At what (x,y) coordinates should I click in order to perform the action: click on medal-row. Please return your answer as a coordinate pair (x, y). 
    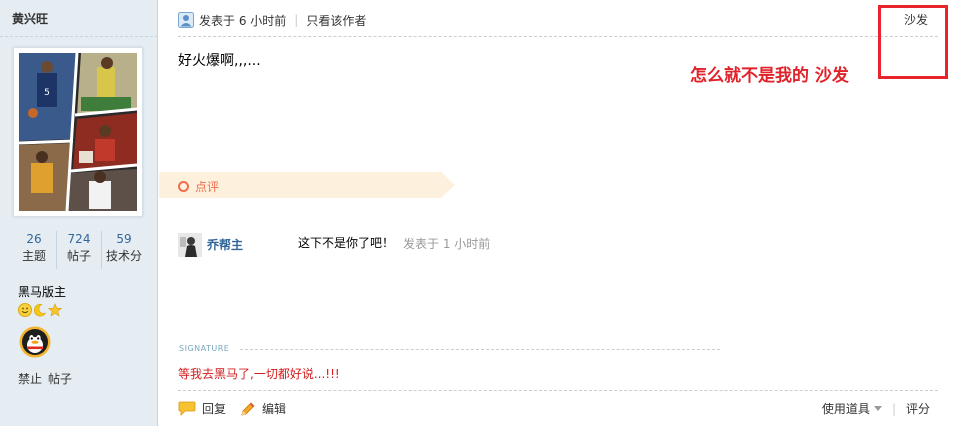
    Looking at the image, I should click on (40, 310).